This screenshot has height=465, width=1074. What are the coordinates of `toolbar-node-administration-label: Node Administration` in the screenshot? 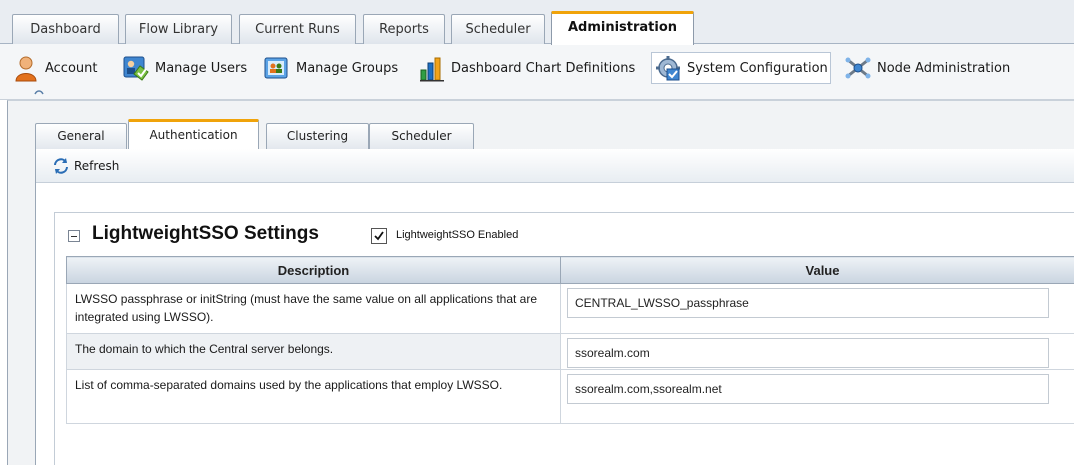 It's located at (944, 68).